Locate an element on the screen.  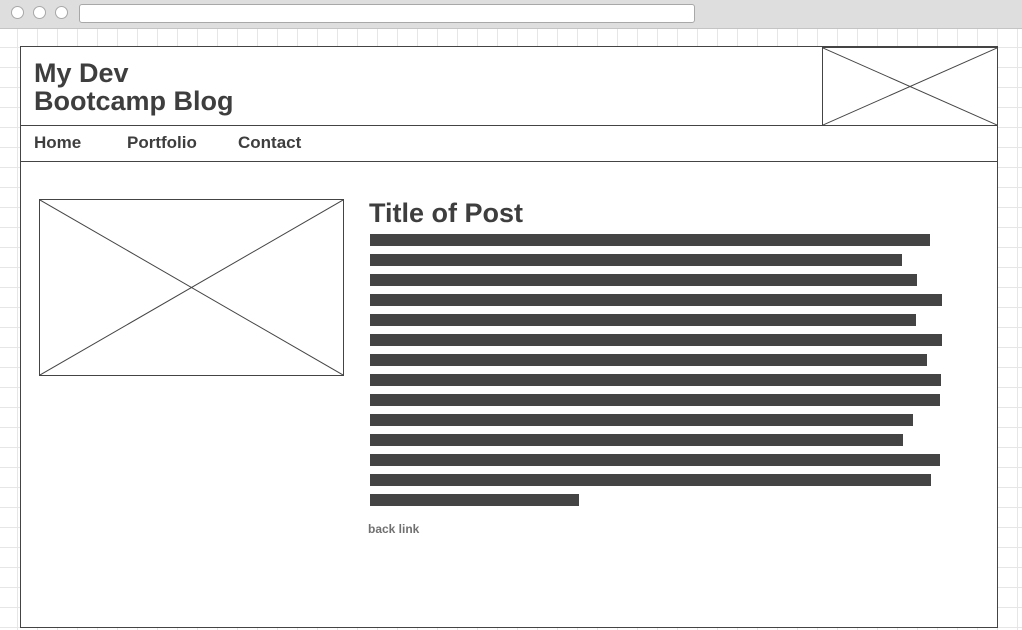
blog-title: My Dev Bootcamp Blog is located at coordinates (134, 87).